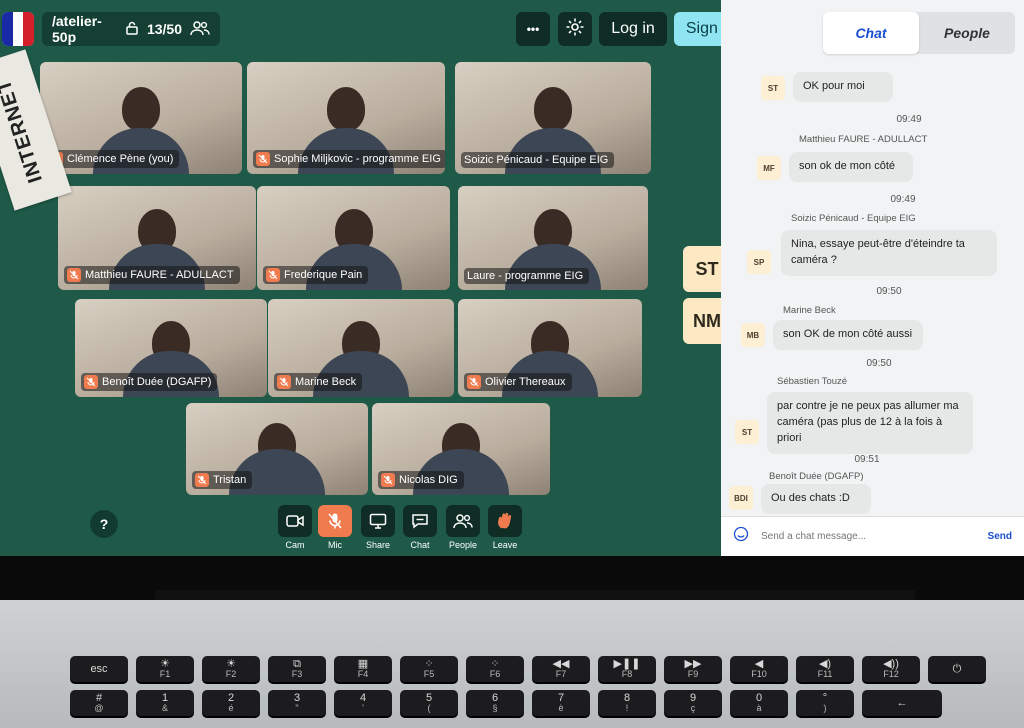 This screenshot has height=728, width=1024. I want to click on key-sublabel: F6, so click(495, 674).